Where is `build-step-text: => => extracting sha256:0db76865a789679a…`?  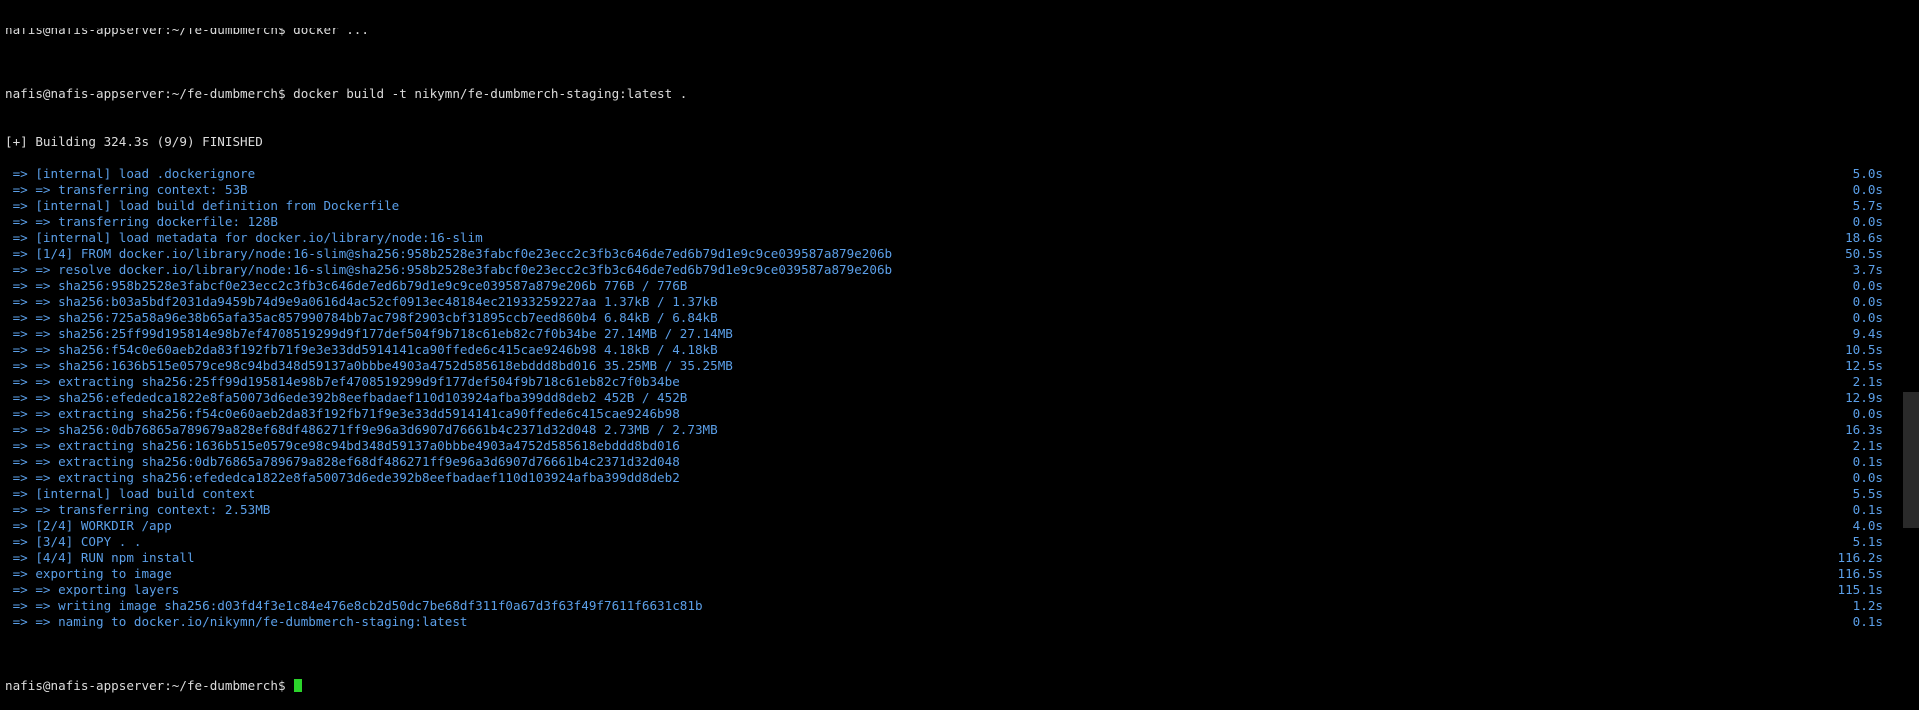 build-step-text: => => extracting sha256:0db76865a789679a… is located at coordinates (342, 461).